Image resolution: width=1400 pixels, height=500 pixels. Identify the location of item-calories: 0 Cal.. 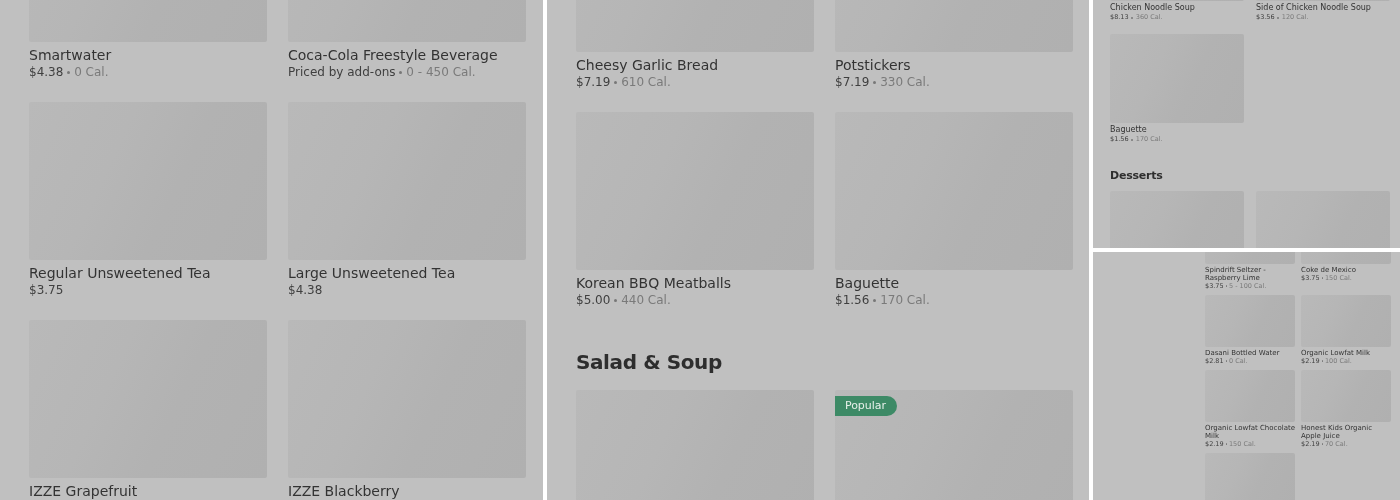
(91, 72).